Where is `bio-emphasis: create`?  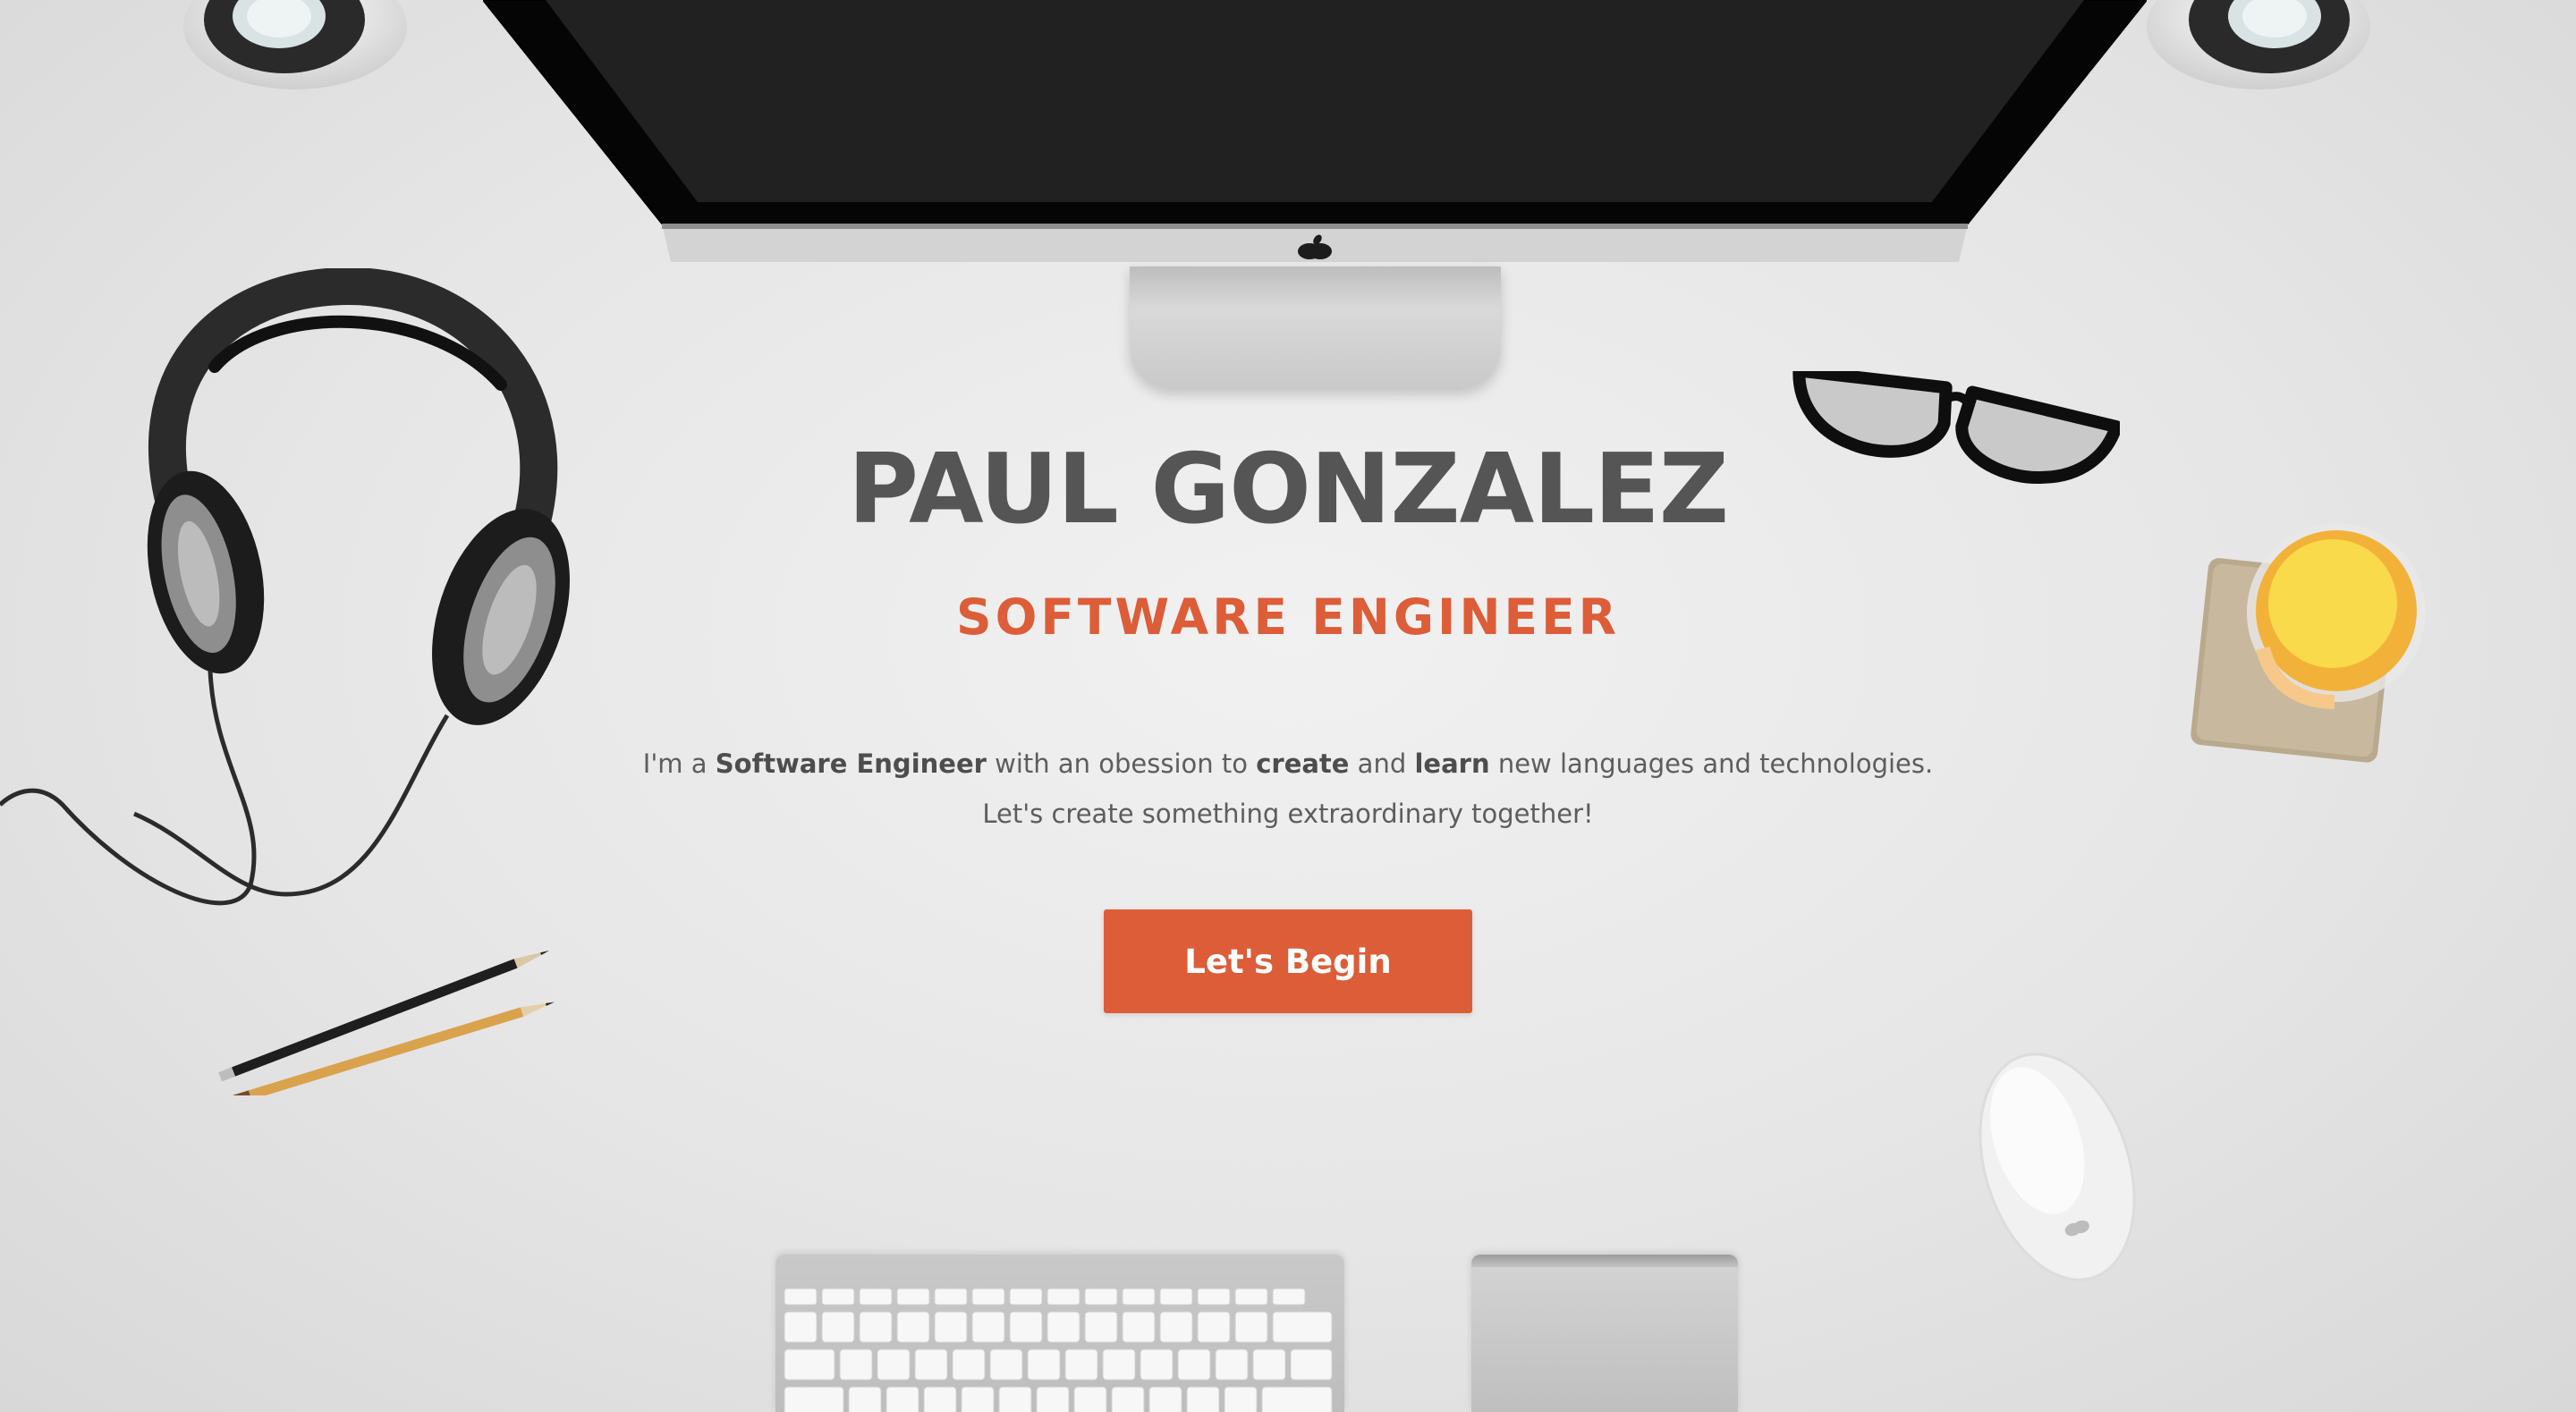
bio-emphasis: create is located at coordinates (1303, 763).